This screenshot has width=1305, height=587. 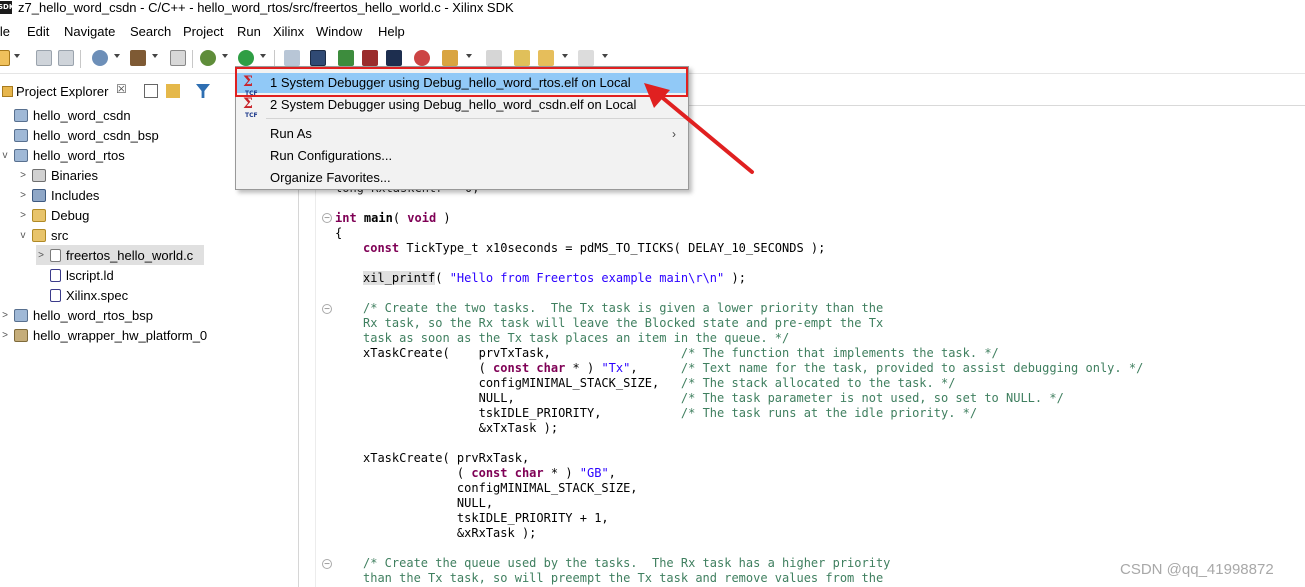 What do you see at coordinates (120, 335) in the screenshot?
I see `tree-item-label: hello_wrapper_hw_platform_0` at bounding box center [120, 335].